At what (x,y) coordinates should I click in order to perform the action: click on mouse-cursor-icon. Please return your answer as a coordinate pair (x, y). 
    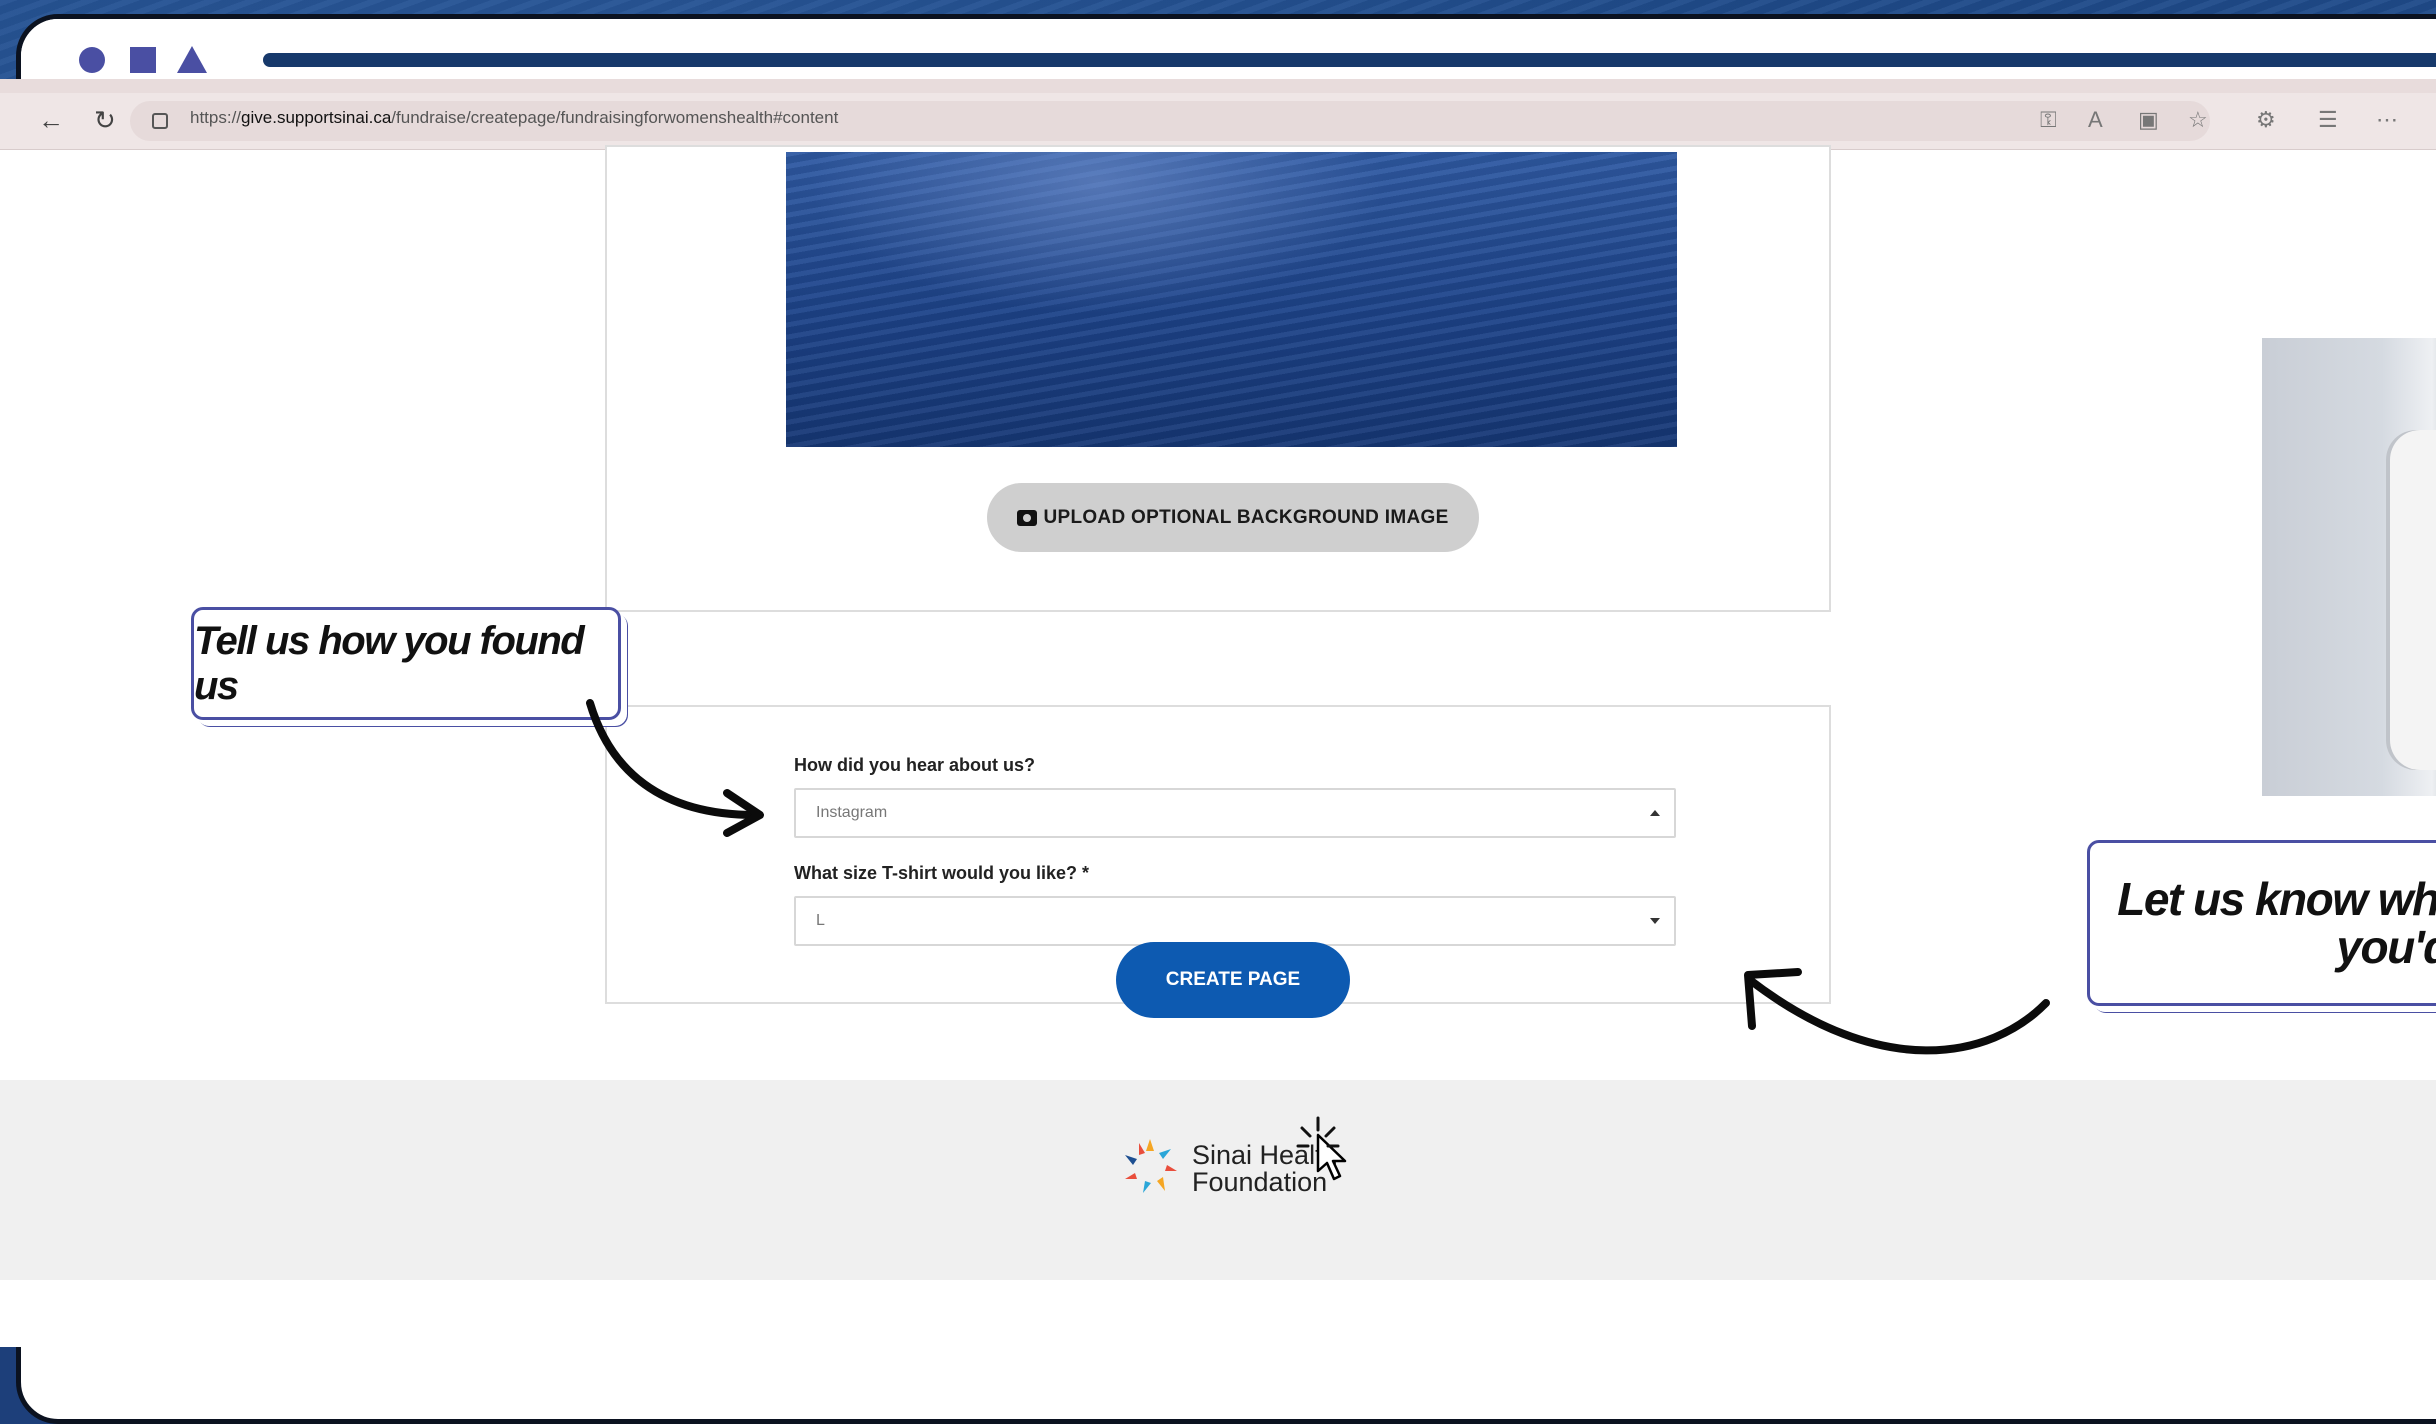
    Looking at the image, I should click on (1331, 1157).